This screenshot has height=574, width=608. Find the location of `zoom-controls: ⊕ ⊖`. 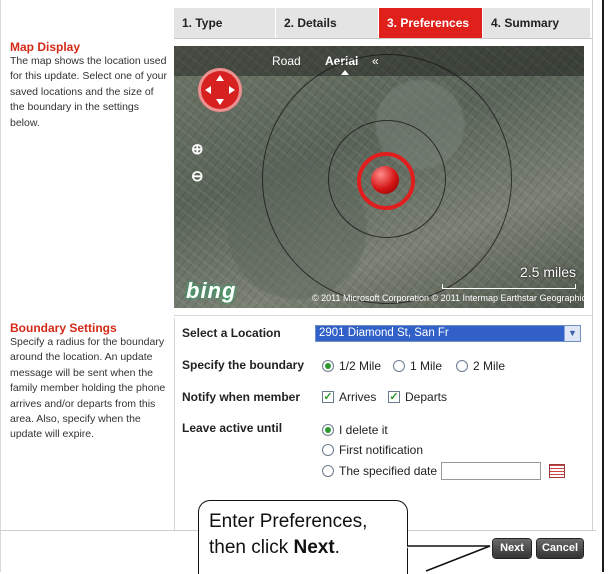

zoom-controls: ⊕ ⊖ is located at coordinates (197, 163).